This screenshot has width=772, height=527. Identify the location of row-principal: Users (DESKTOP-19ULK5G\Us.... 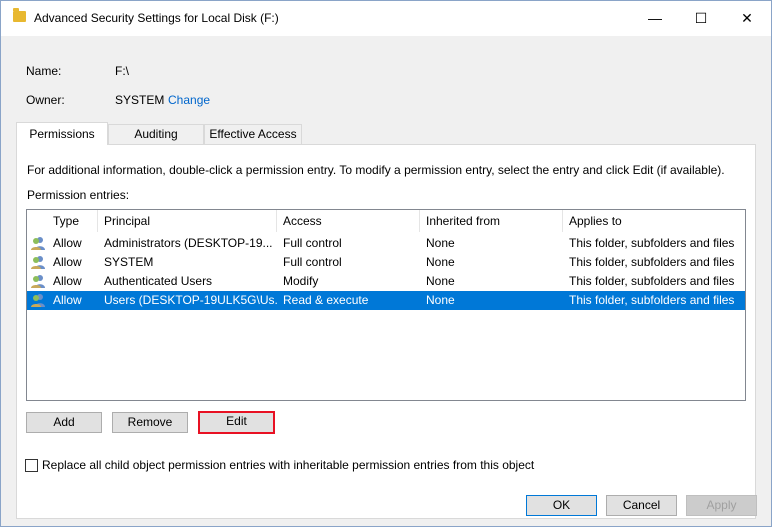
(190, 300).